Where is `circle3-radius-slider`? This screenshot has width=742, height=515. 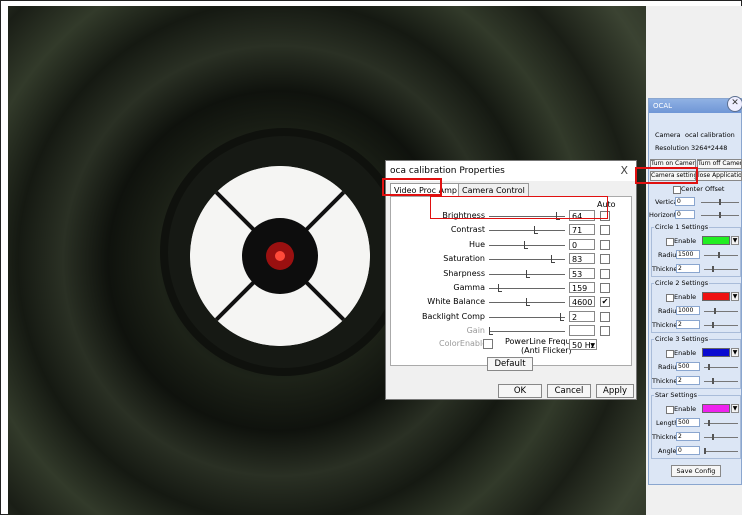
circle3-radius-slider is located at coordinates (721, 367).